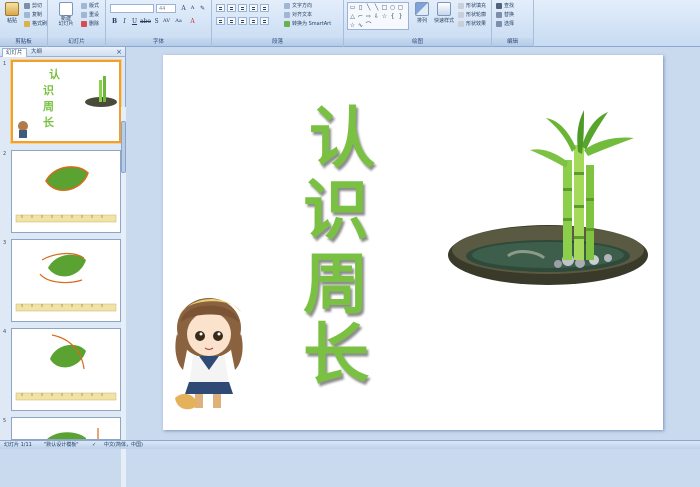 This screenshot has width=700, height=487. Describe the element at coordinates (360, 25) in the screenshot. I see `curve-shape-icon: ∿` at that location.